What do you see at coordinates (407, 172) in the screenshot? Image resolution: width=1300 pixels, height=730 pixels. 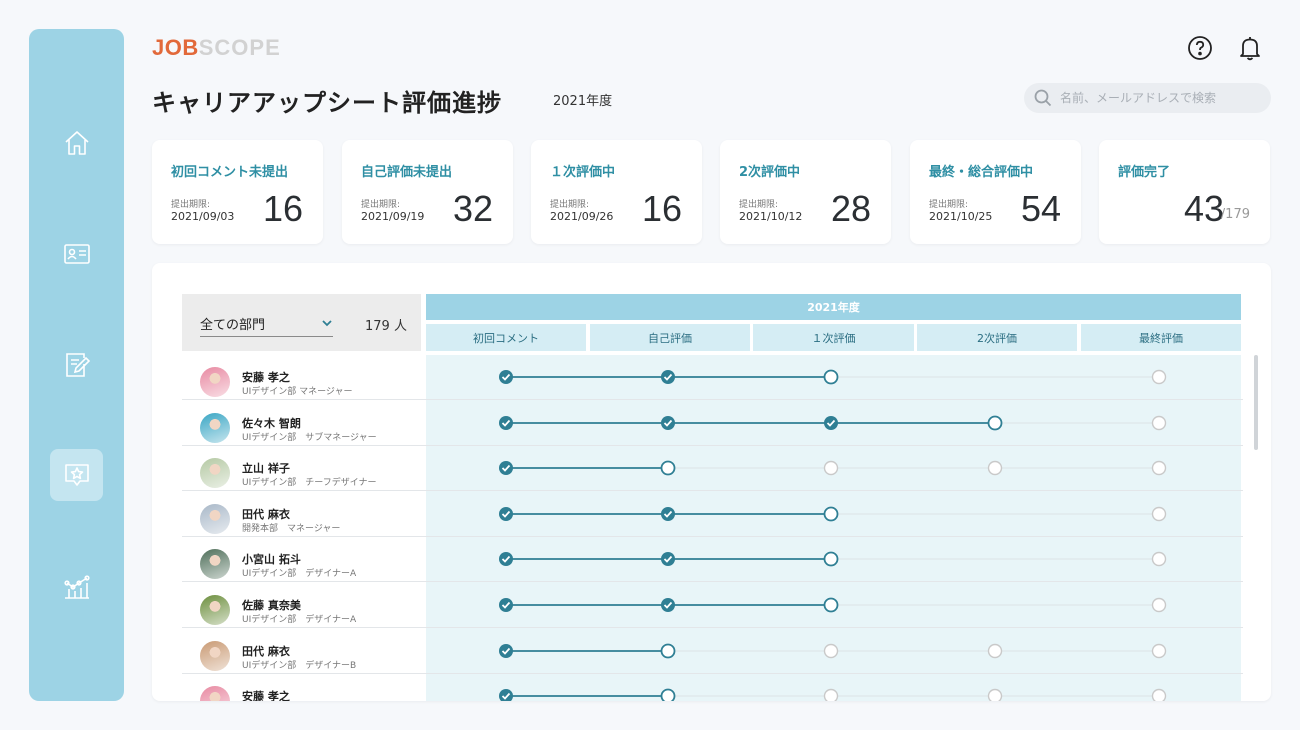 I see `card-title: 自己評価未提出` at bounding box center [407, 172].